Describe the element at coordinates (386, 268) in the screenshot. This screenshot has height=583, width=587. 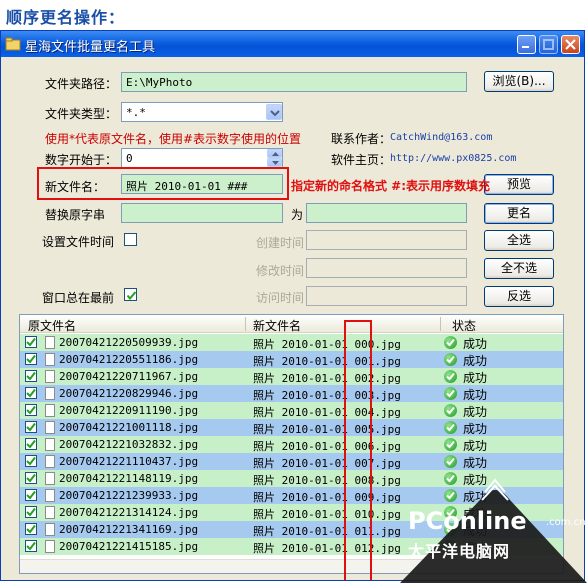
I see `modified-time-input` at that location.